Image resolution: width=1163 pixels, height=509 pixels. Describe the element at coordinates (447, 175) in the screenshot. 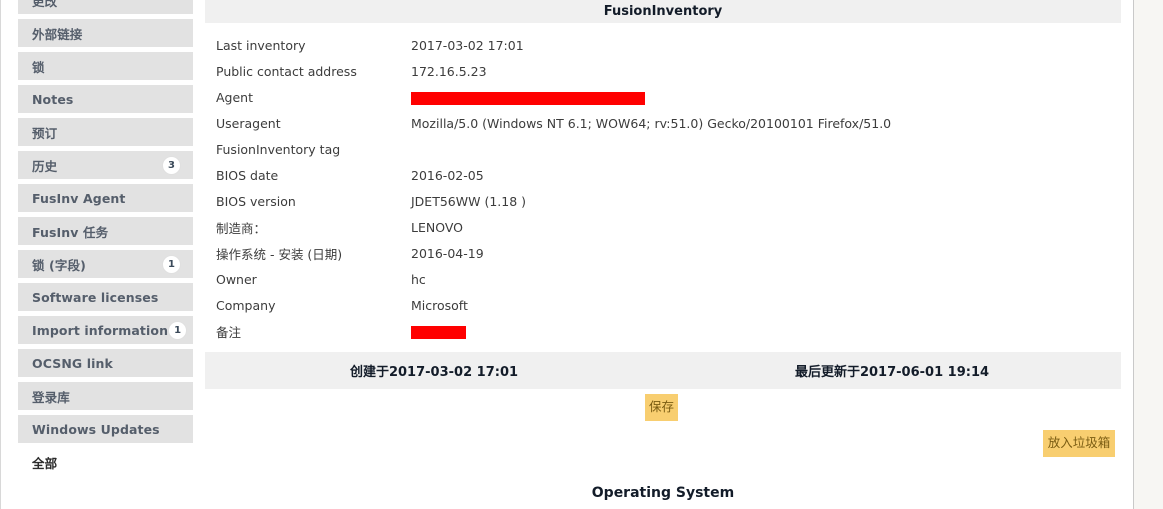

I see `field-value: 2016-02-05` at that location.